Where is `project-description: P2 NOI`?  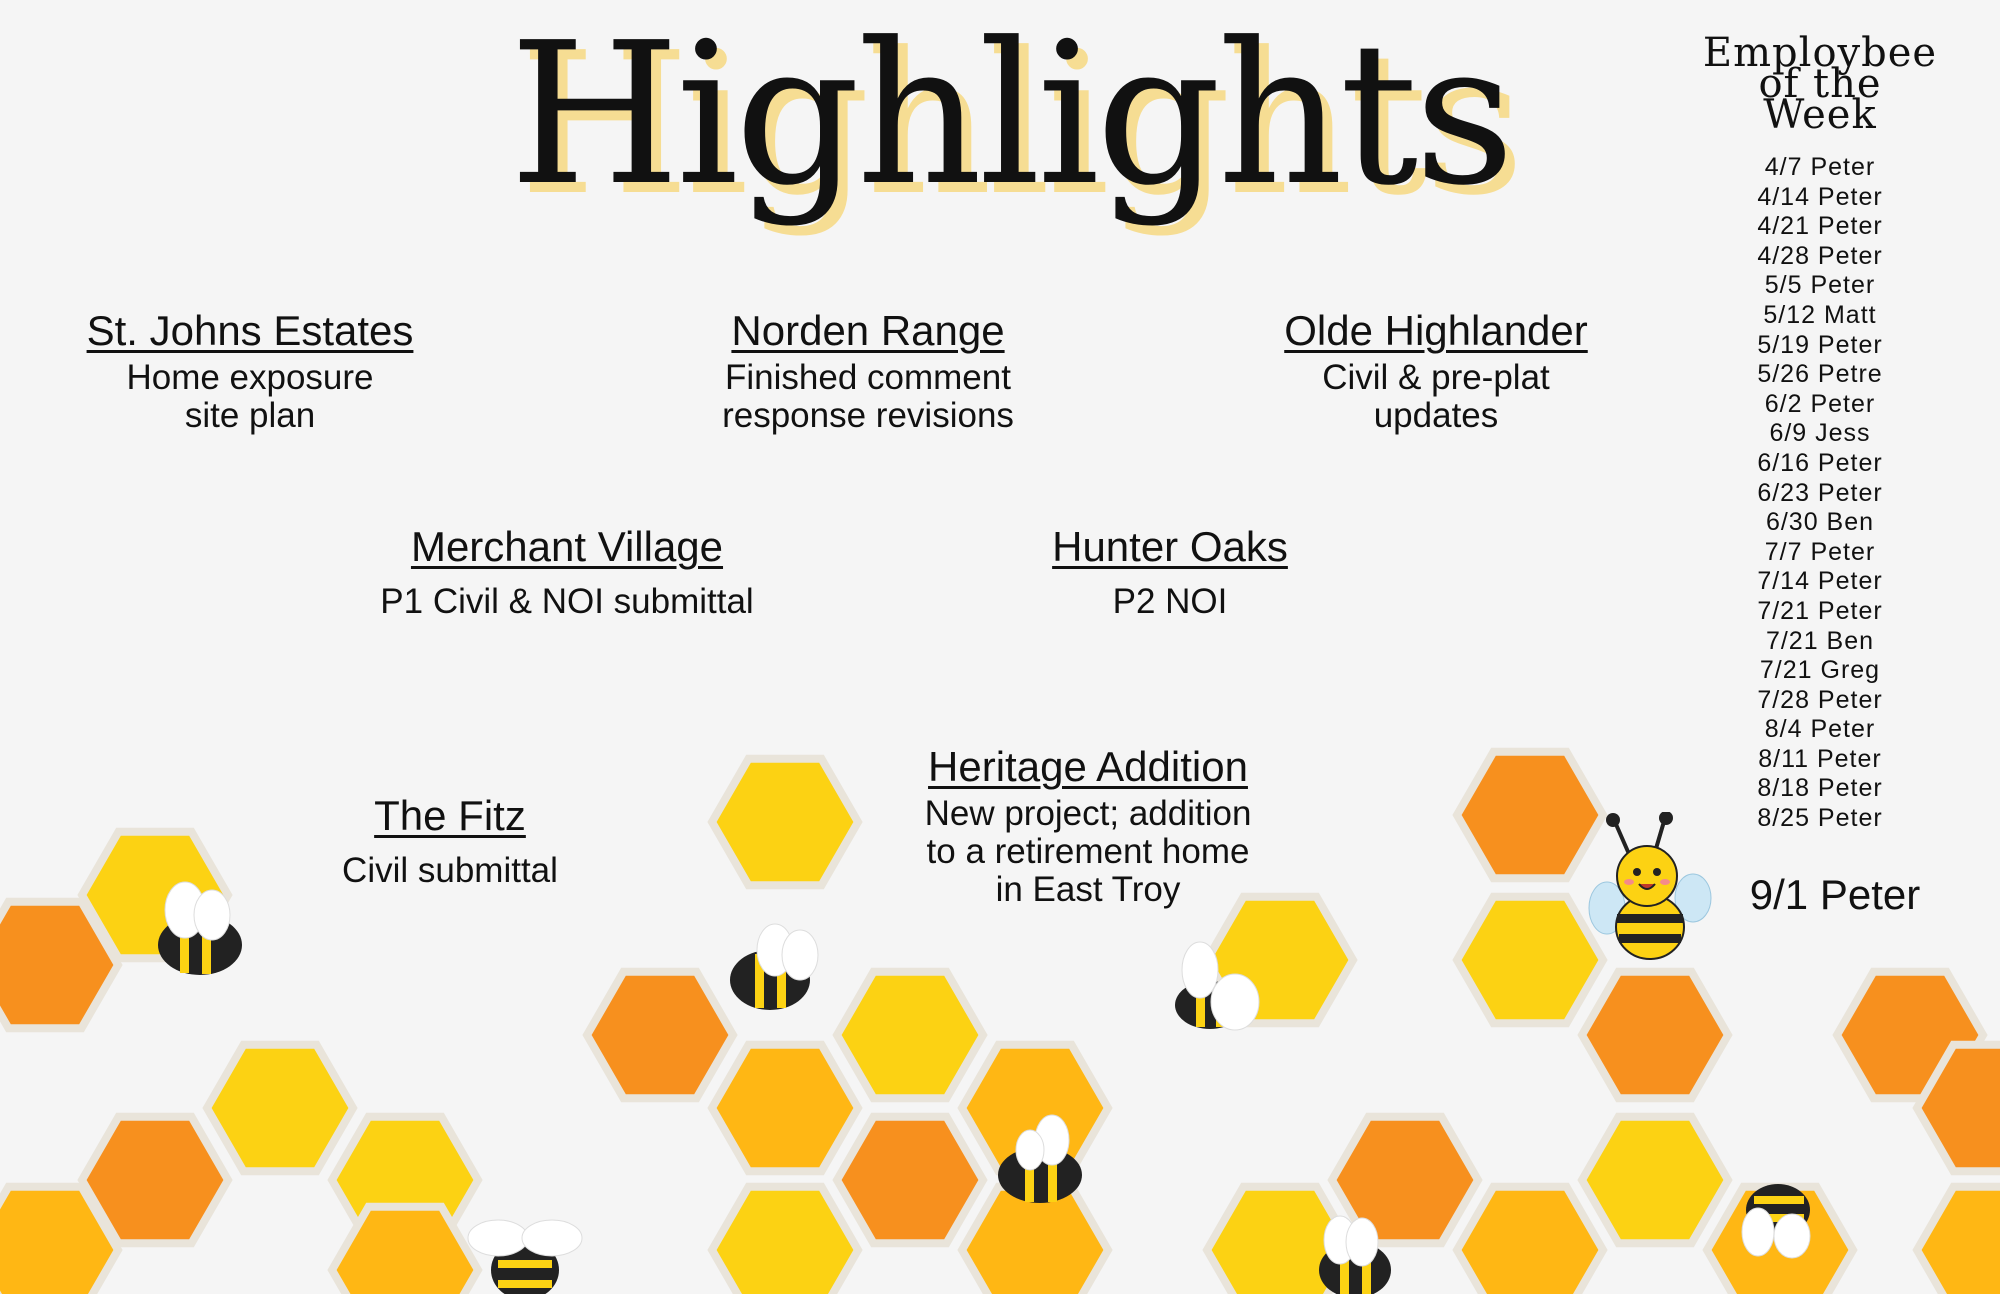
project-description: P2 NOI is located at coordinates (1170, 601).